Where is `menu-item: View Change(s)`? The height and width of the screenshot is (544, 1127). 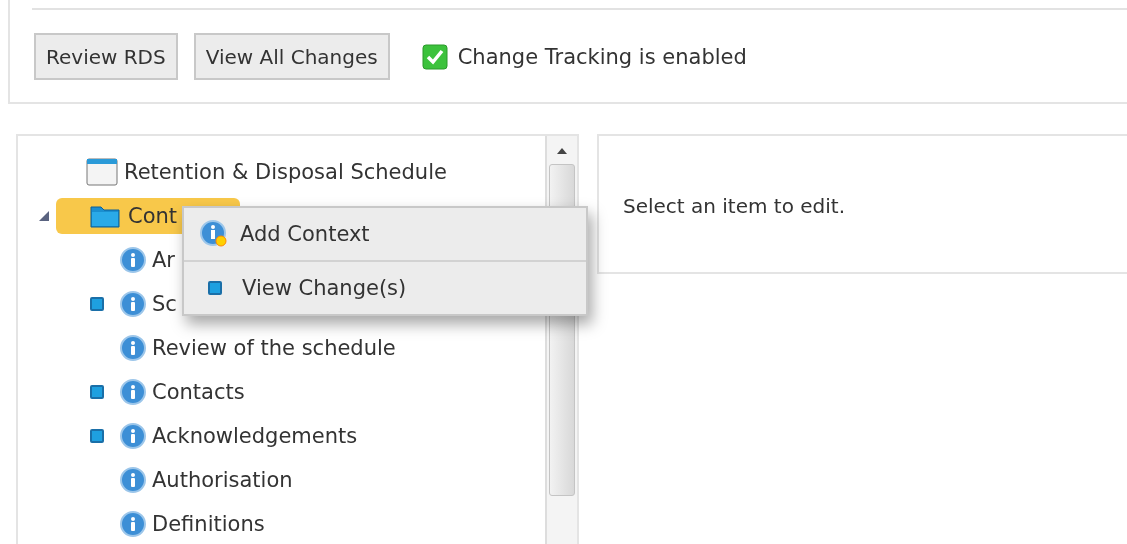 menu-item: View Change(s) is located at coordinates (385, 287).